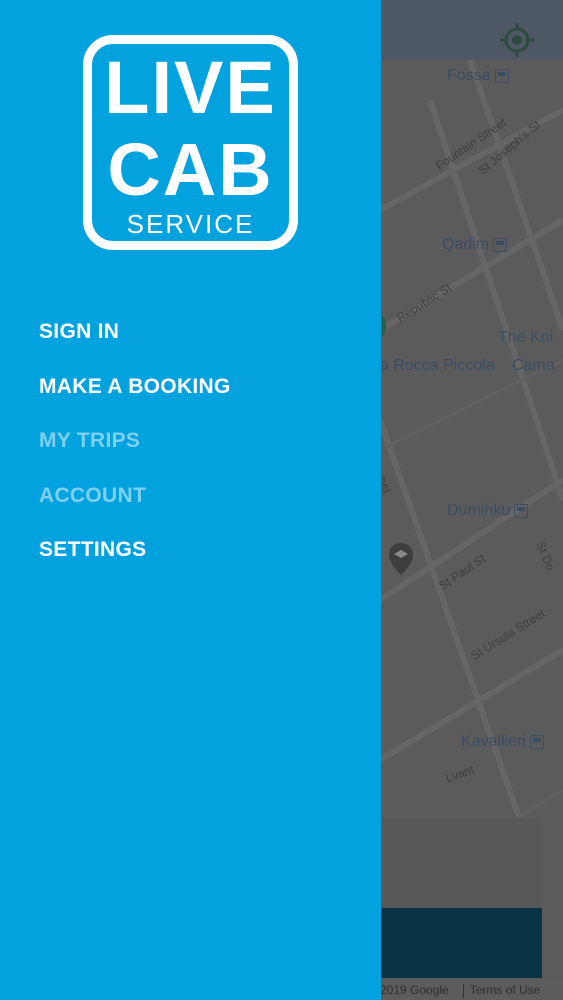  I want to click on menu-item-sign-in: SIGN IN, so click(135, 341).